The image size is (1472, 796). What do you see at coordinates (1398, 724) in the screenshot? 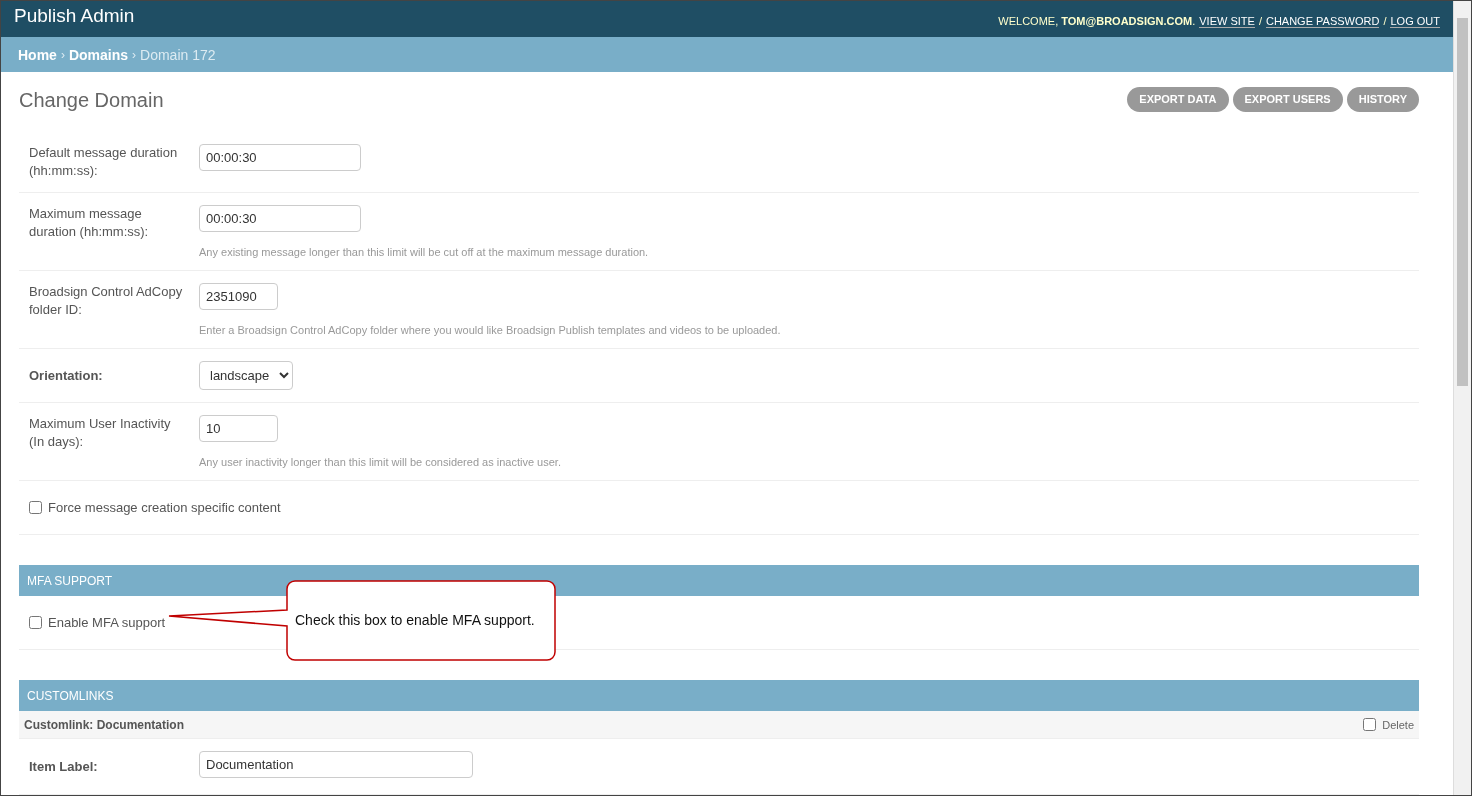
I see `delete-label: Delete` at bounding box center [1398, 724].